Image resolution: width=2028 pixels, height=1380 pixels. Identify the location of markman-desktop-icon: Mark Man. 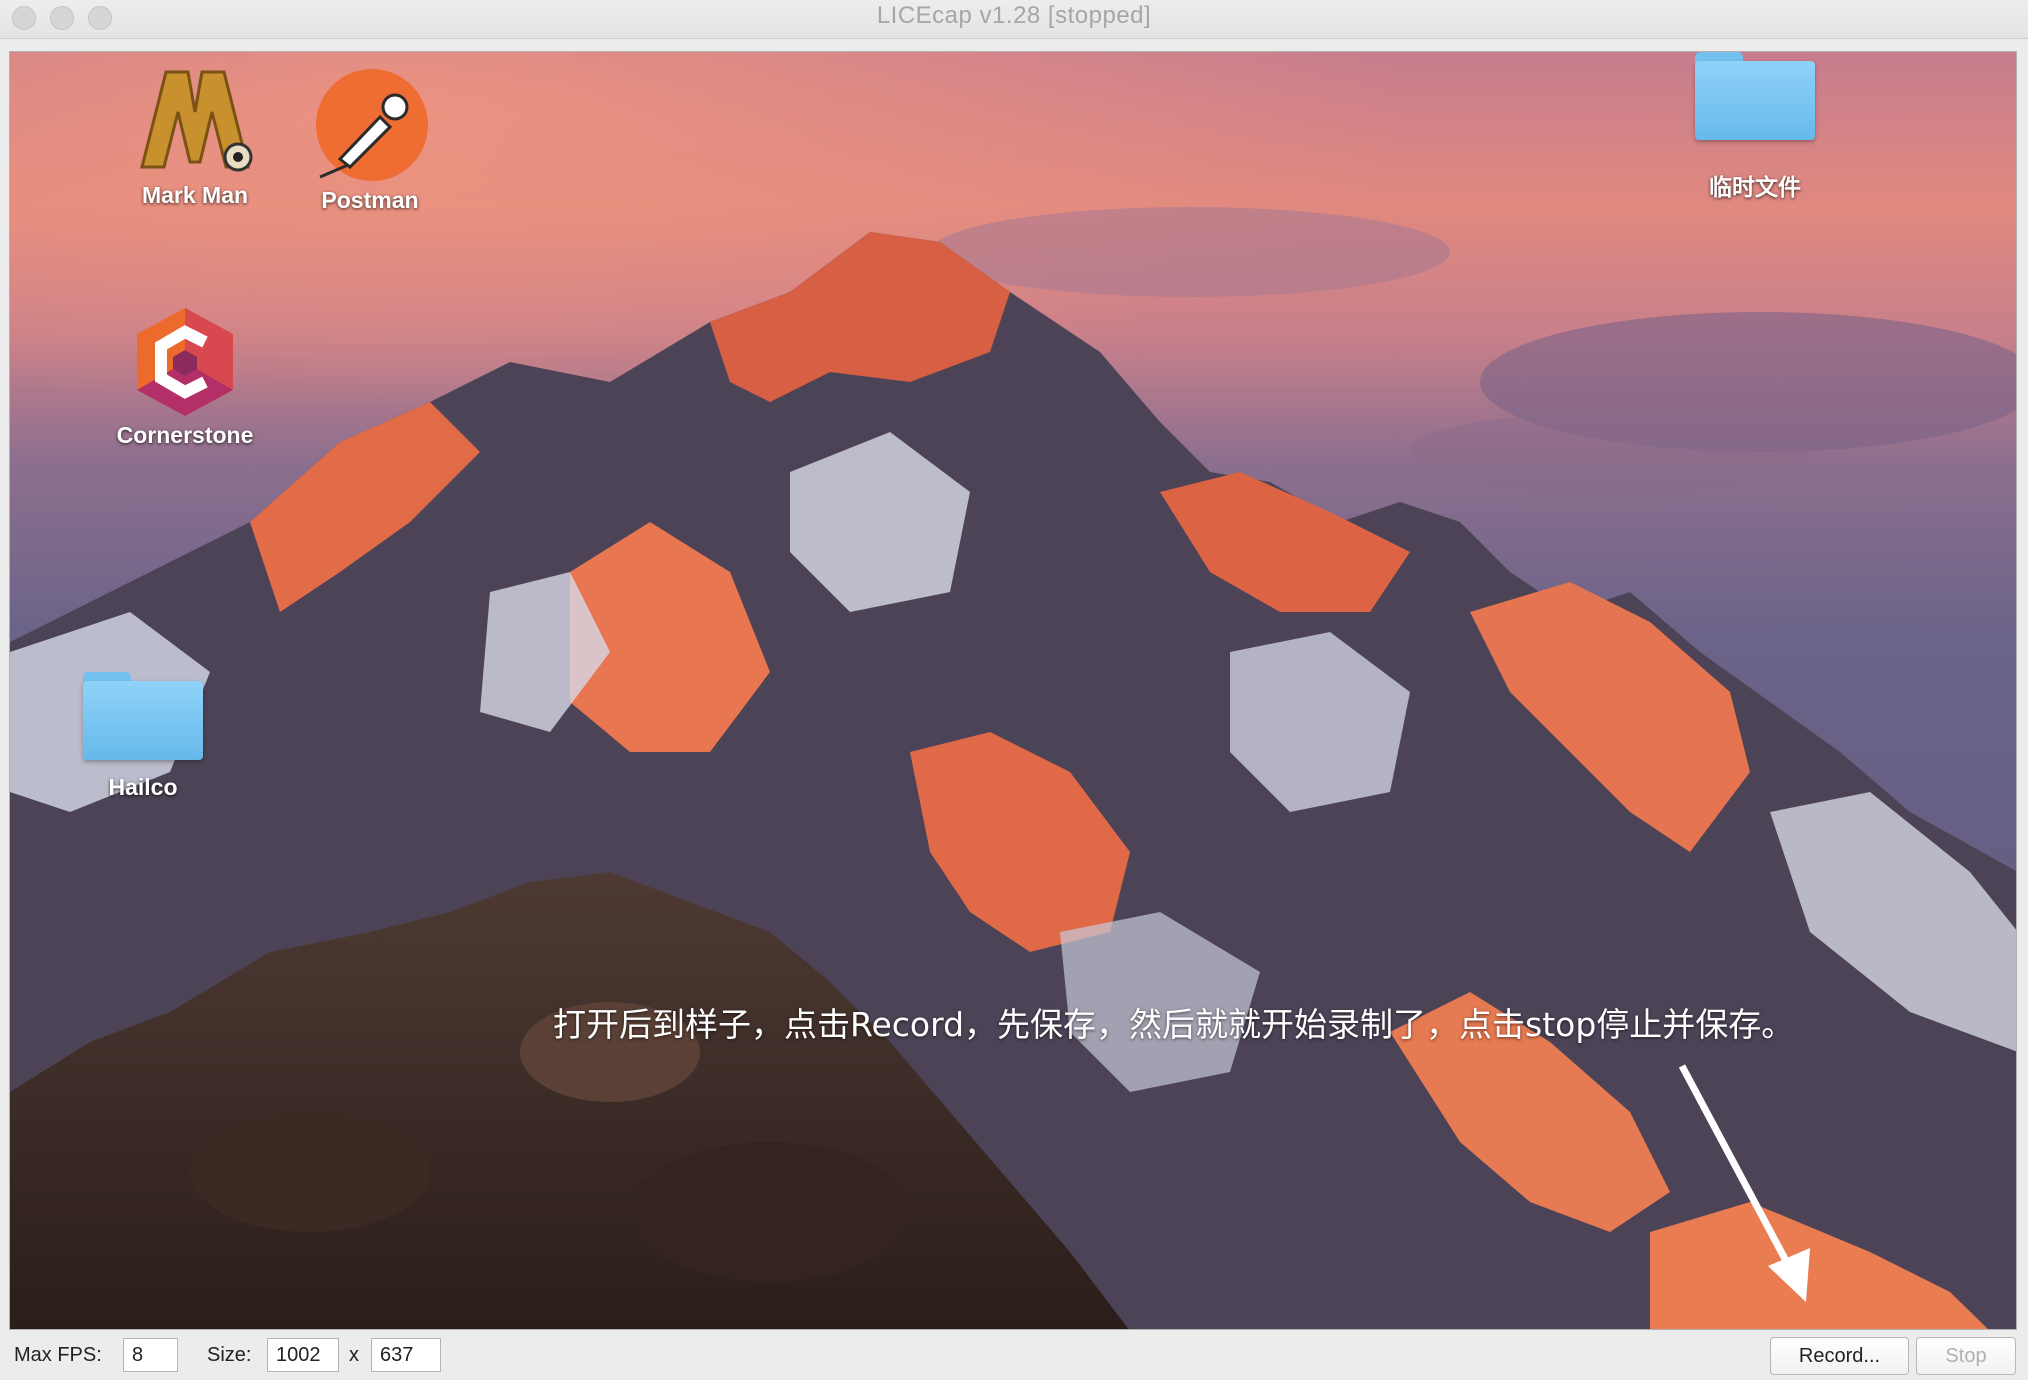
(195, 135).